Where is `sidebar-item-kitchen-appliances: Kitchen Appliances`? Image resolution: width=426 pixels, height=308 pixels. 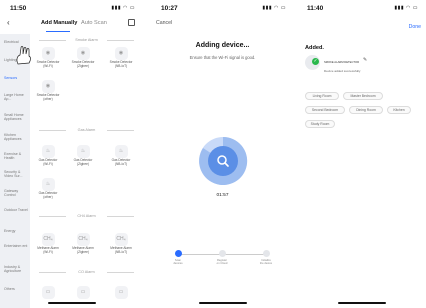
sidebar-item-kitchen-appliances: Kitchen Appliances is located at coordinates (17, 137).